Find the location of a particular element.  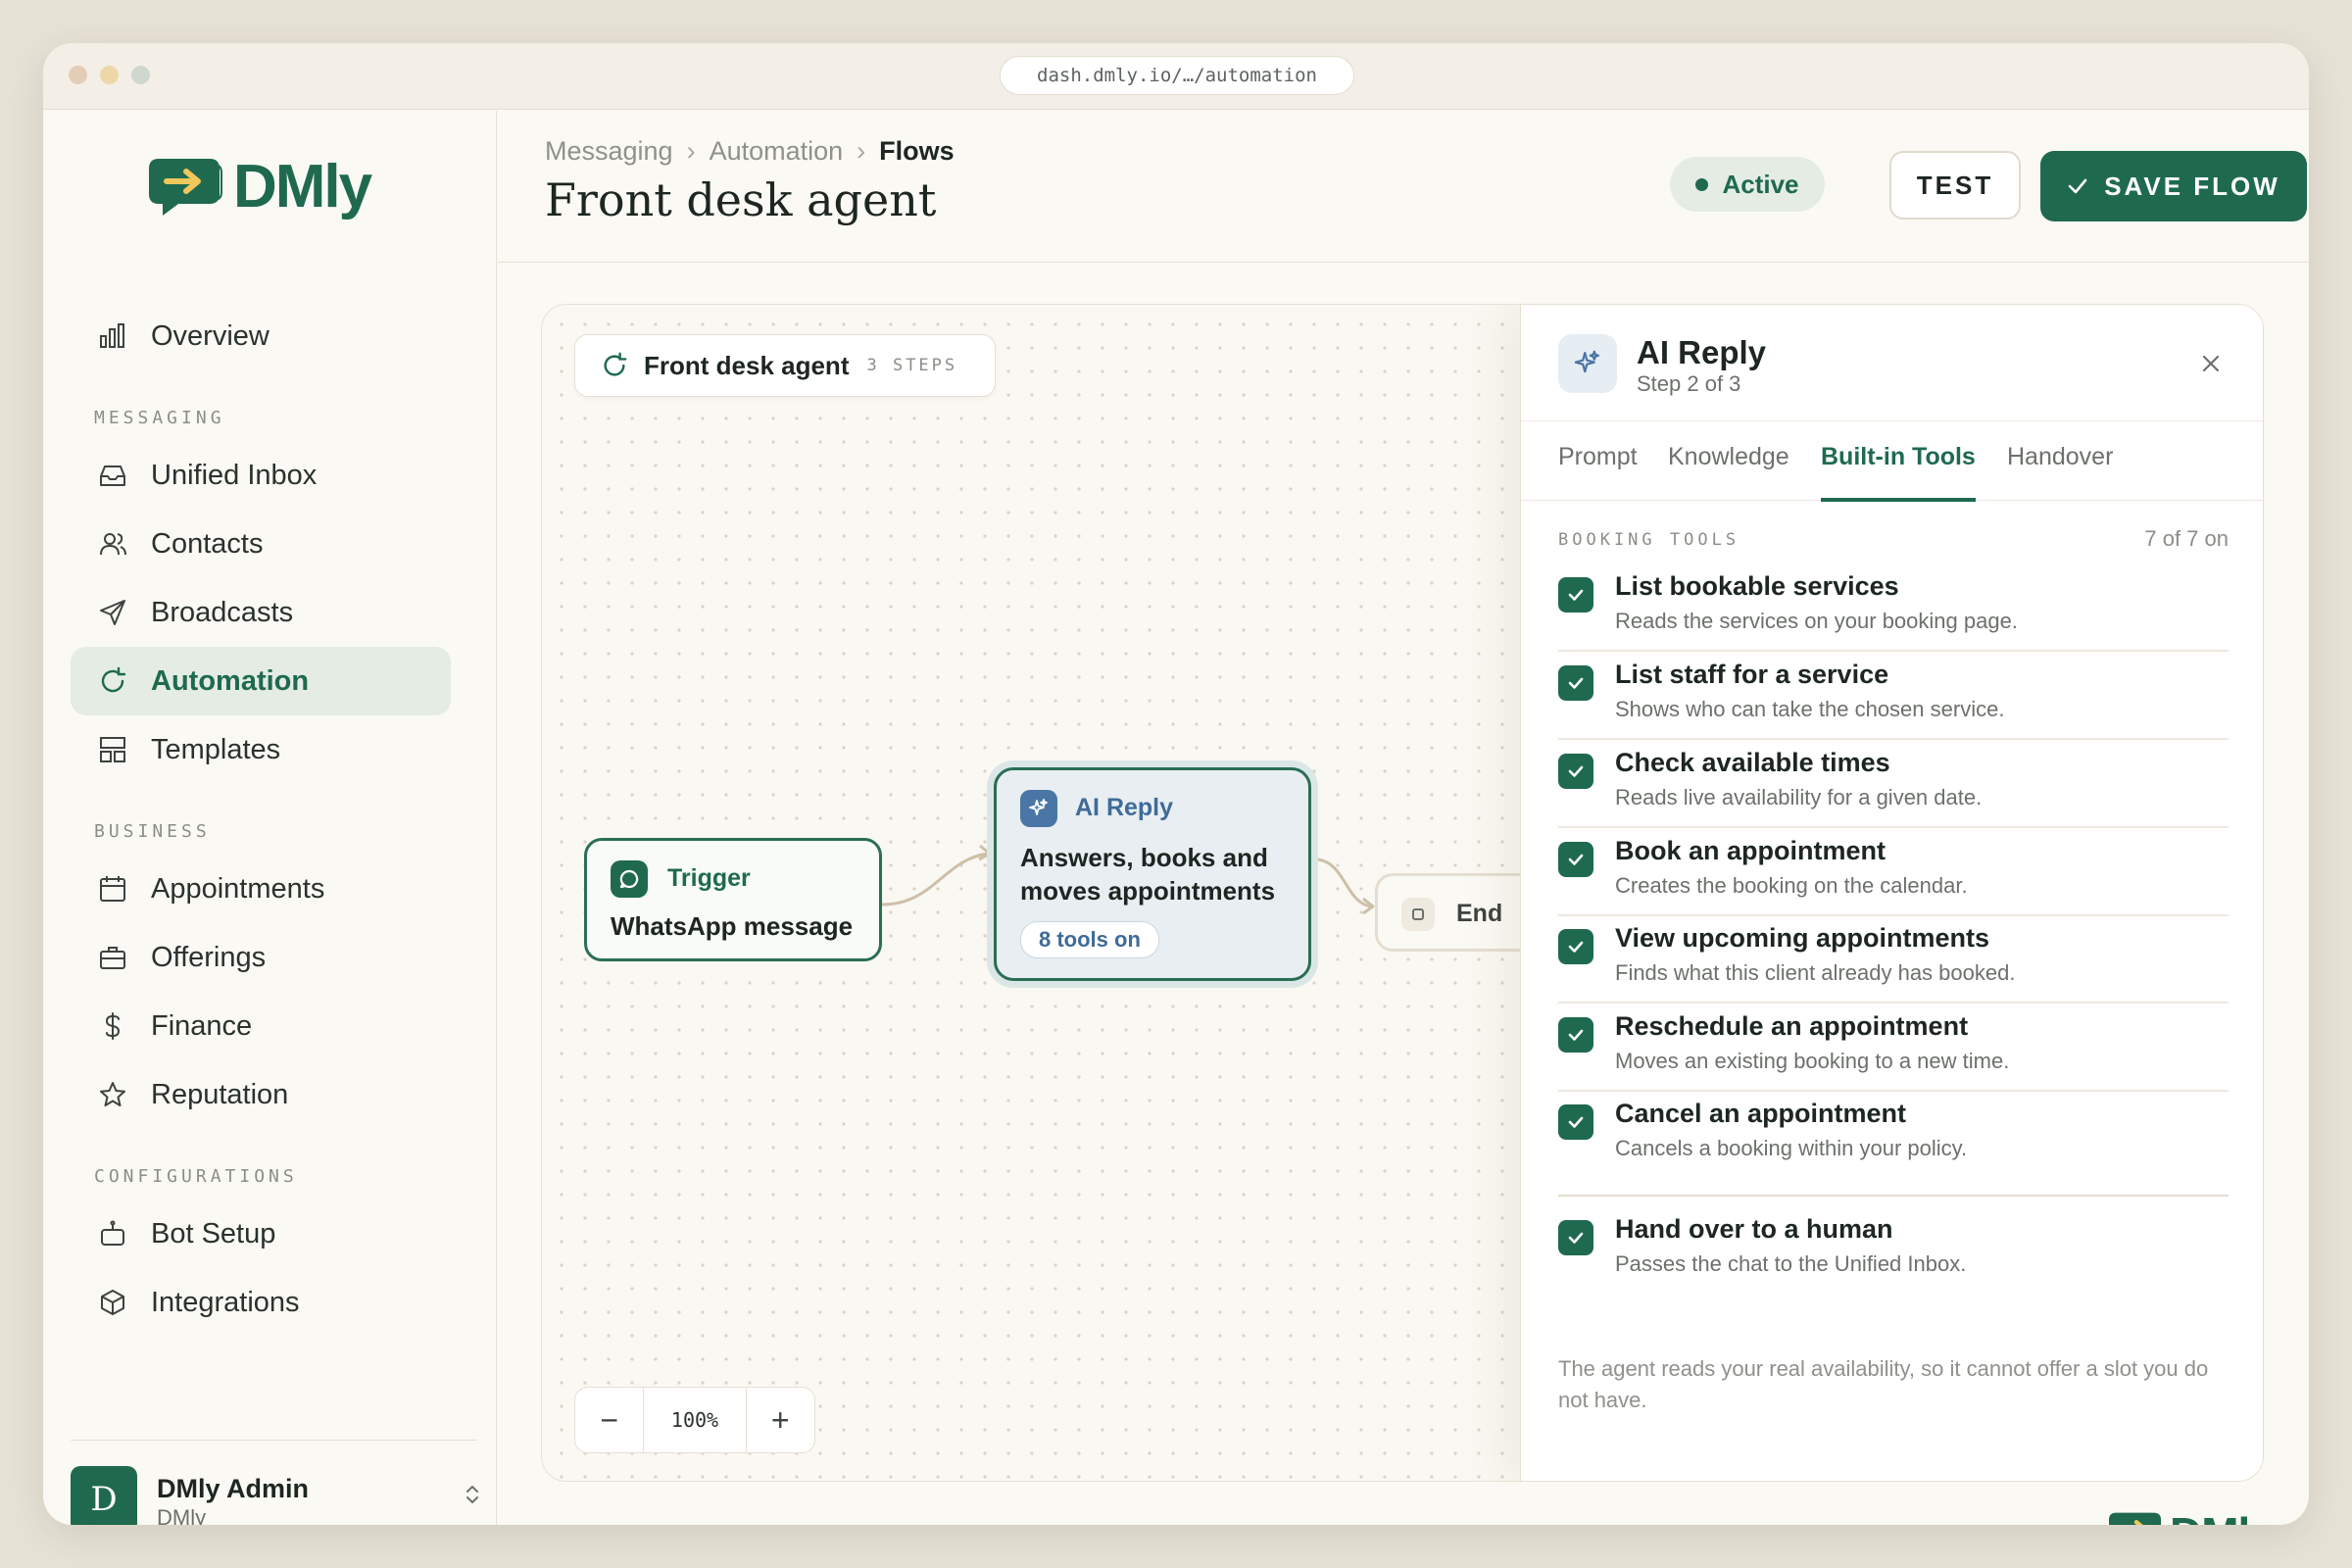

tools-count: 7 of 7 on is located at coordinates (2186, 538).